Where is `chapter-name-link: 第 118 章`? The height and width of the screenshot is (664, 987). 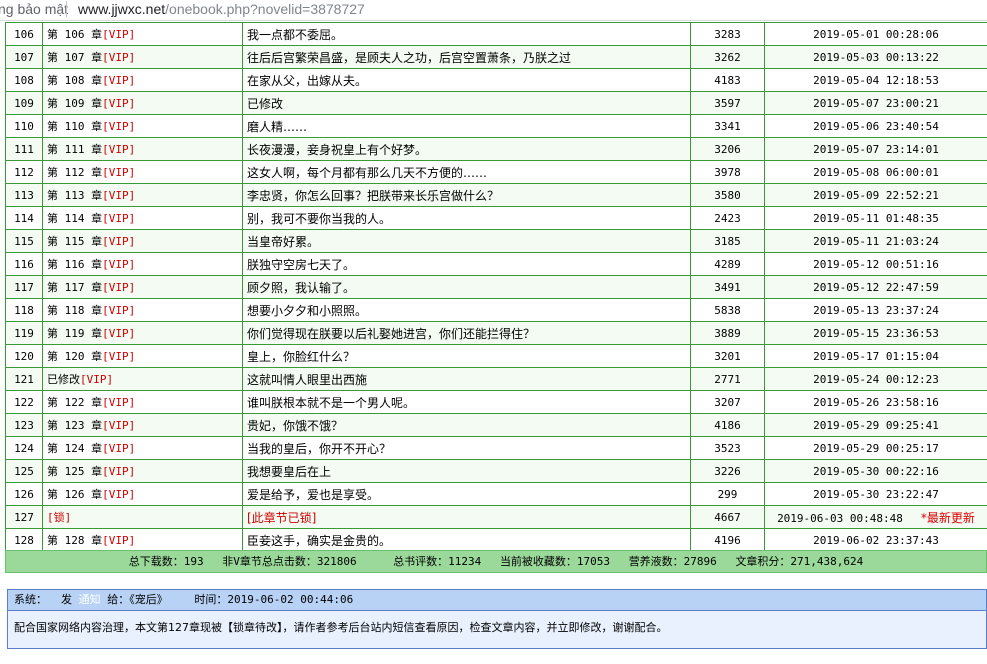
chapter-name-link: 第 118 章 is located at coordinates (74, 310).